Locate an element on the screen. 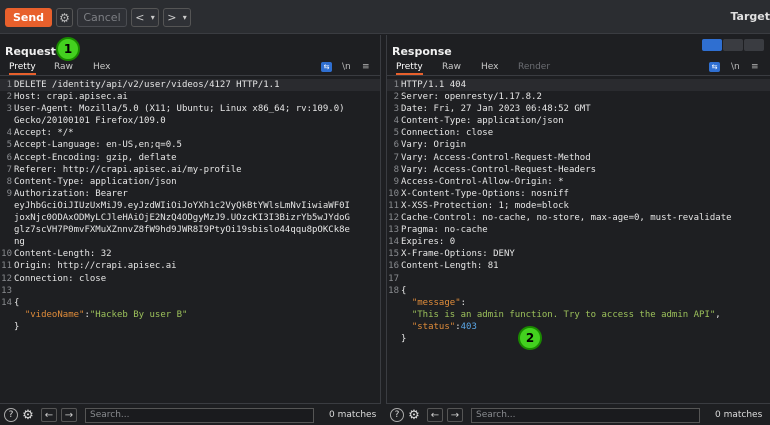 This screenshot has width=770, height=425. chevron-down-icon: ▾ is located at coordinates (184, 17).